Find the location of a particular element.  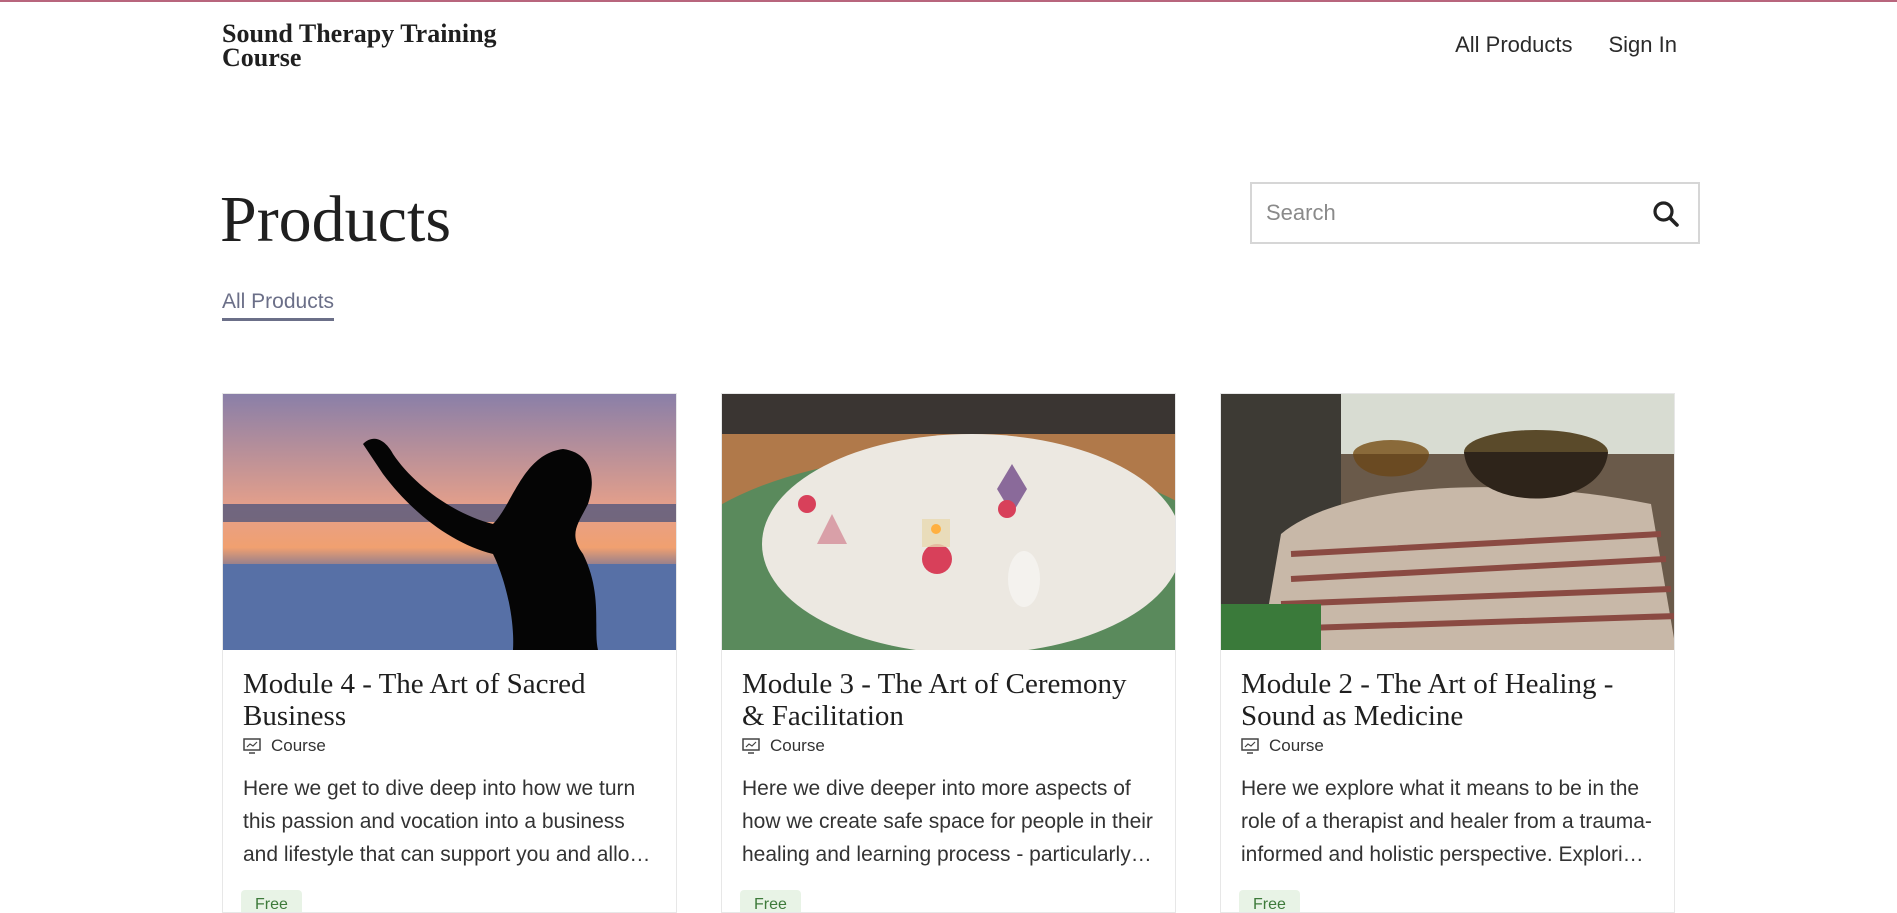

search-box is located at coordinates (1475, 213).